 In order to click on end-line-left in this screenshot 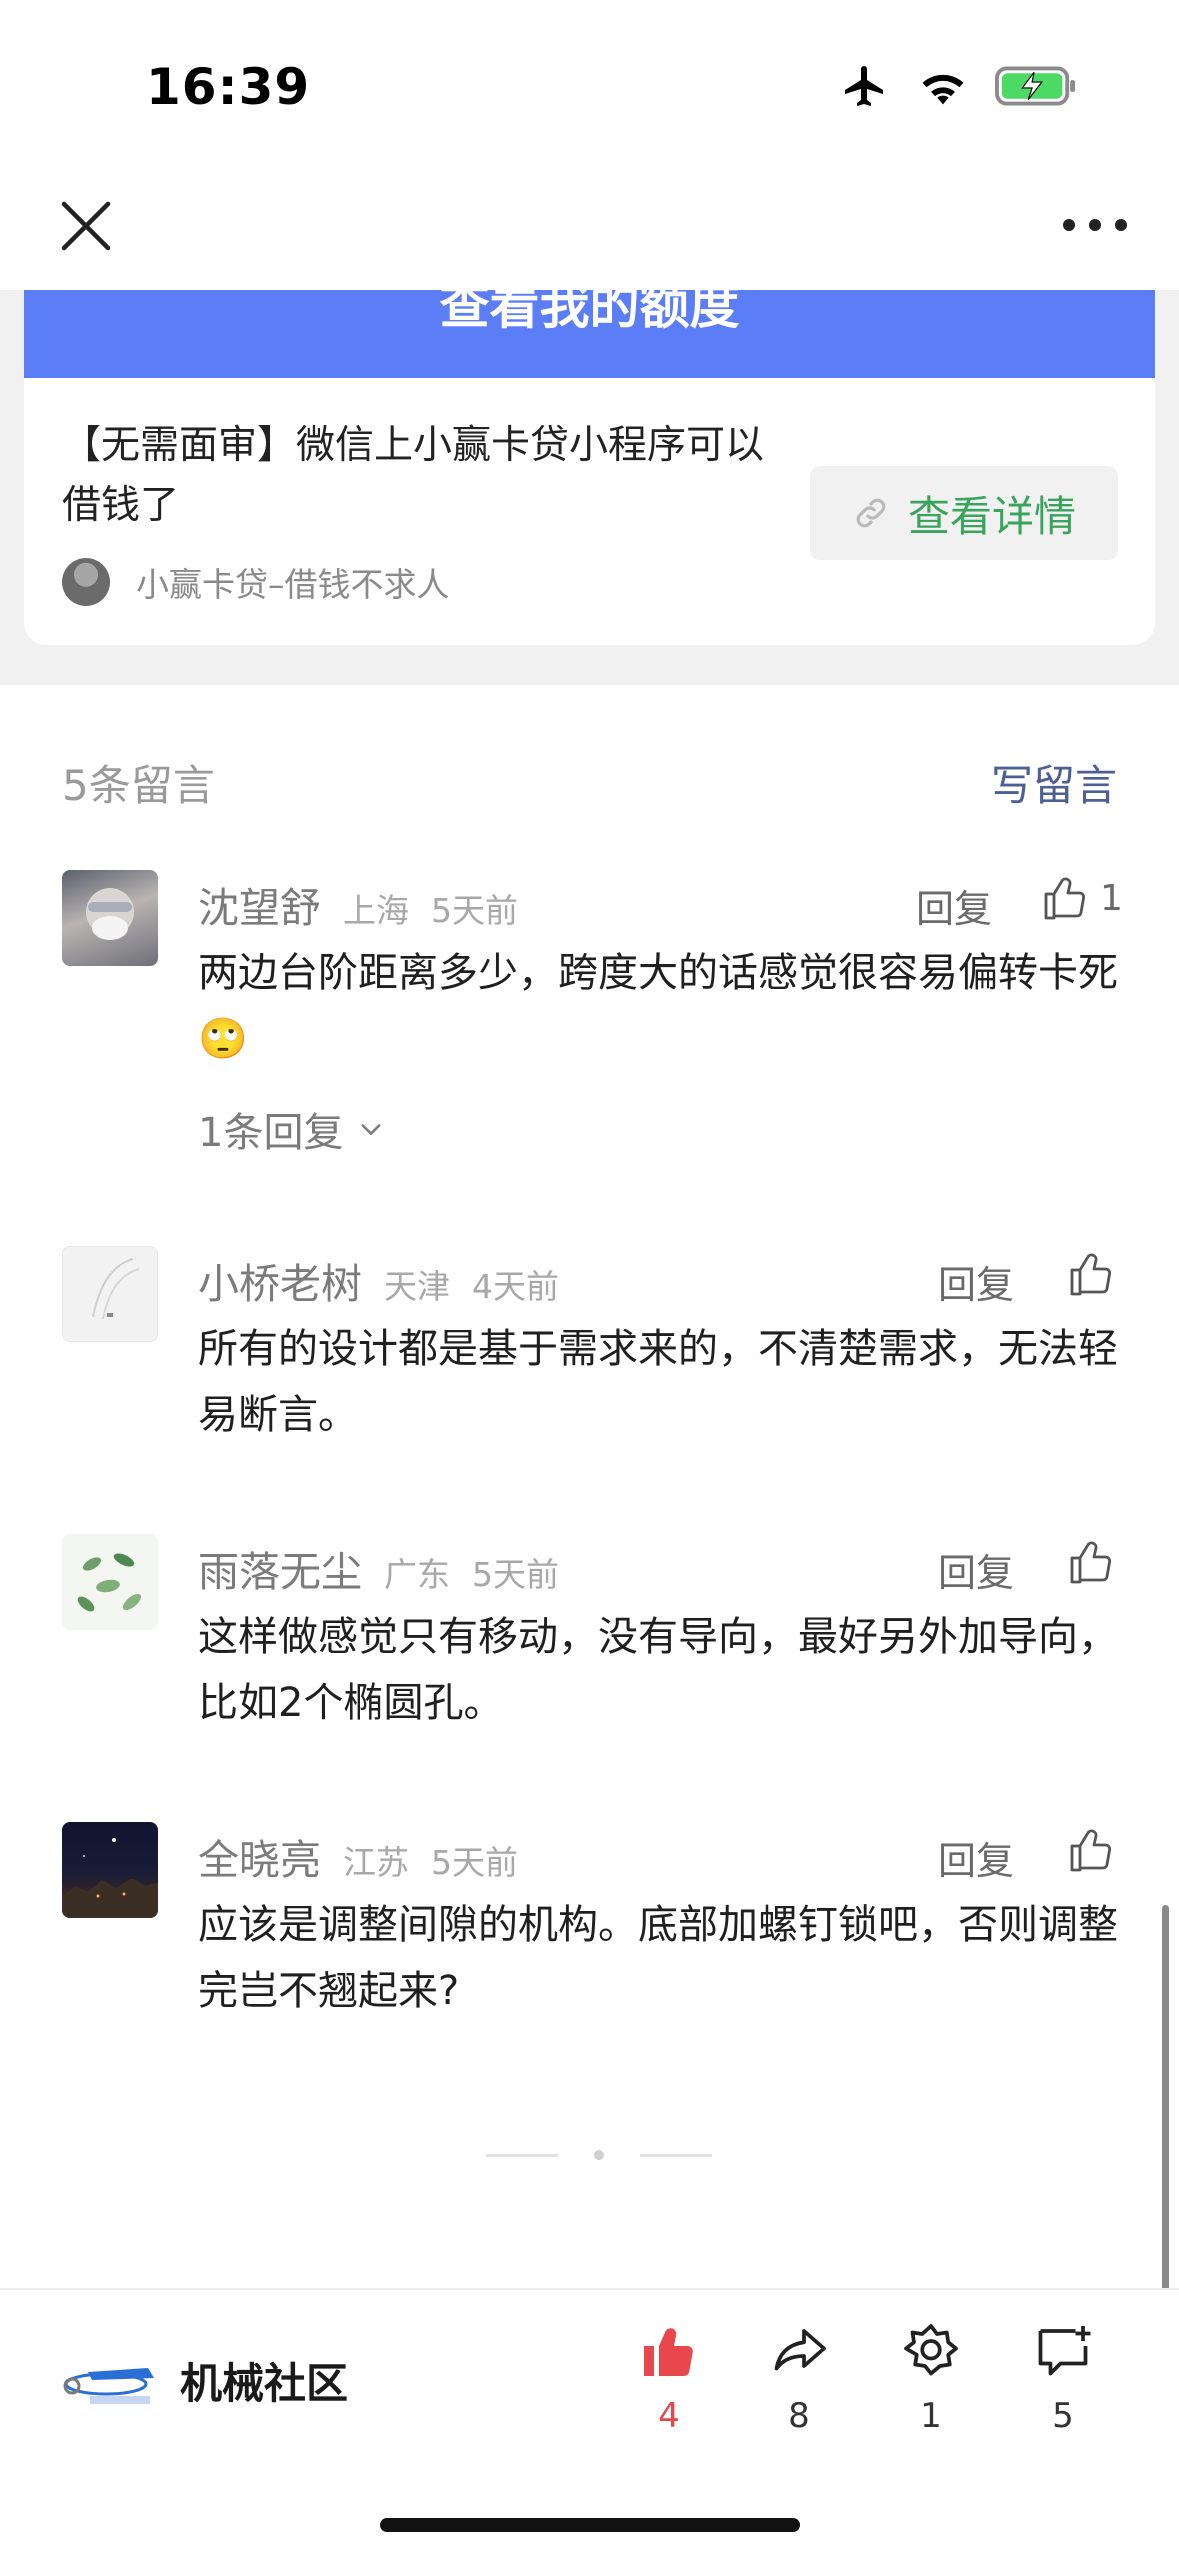, I will do `click(522, 2155)`.